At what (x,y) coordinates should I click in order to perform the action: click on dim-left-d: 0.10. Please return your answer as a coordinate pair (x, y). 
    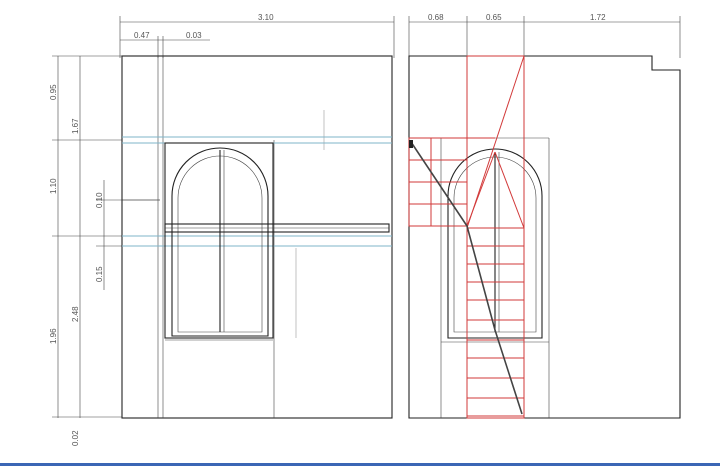
    Looking at the image, I should click on (99, 200).